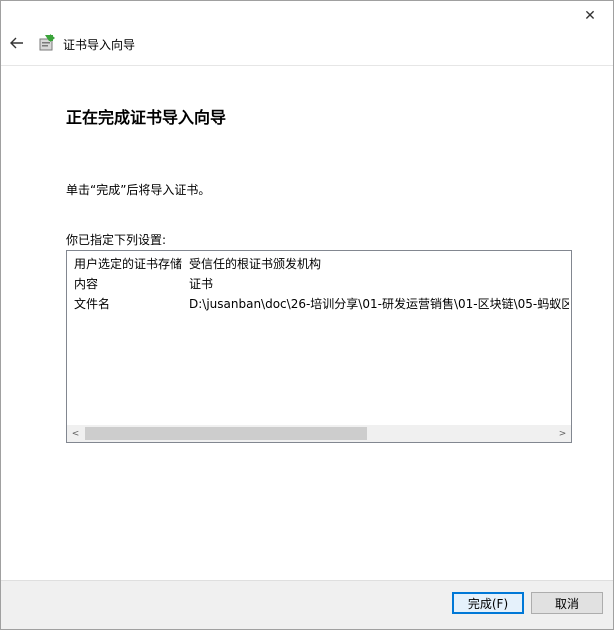 Image resolution: width=614 pixels, height=630 pixels. What do you see at coordinates (47, 42) in the screenshot?
I see `certificate-wizard-icon` at bounding box center [47, 42].